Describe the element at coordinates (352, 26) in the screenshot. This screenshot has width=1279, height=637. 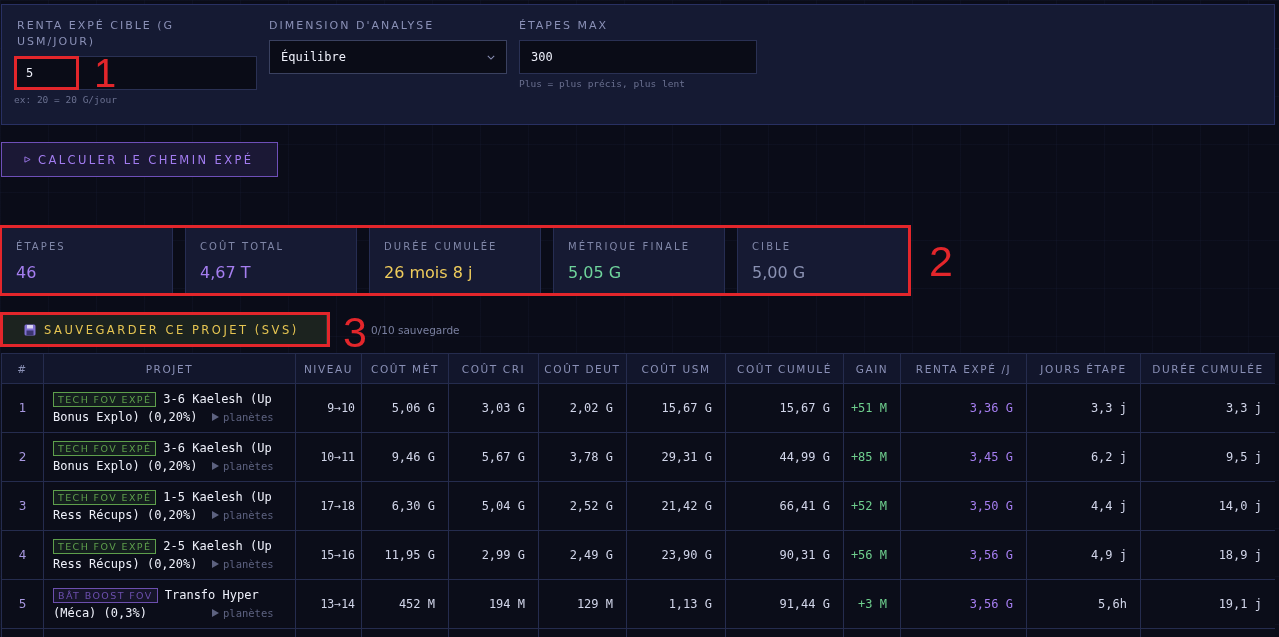
I see `field-label: DIMENSION D'ANALYSE` at that location.